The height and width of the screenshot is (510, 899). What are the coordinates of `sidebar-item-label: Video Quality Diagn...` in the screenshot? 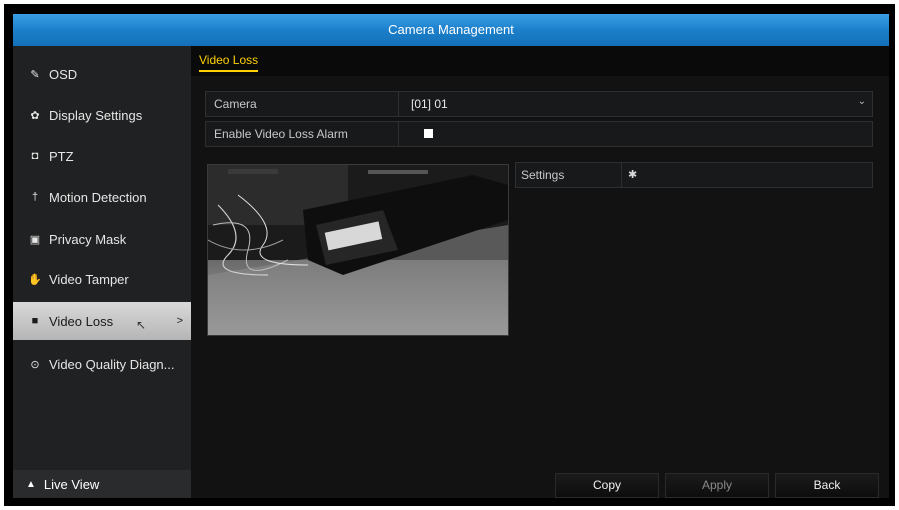 It's located at (112, 364).